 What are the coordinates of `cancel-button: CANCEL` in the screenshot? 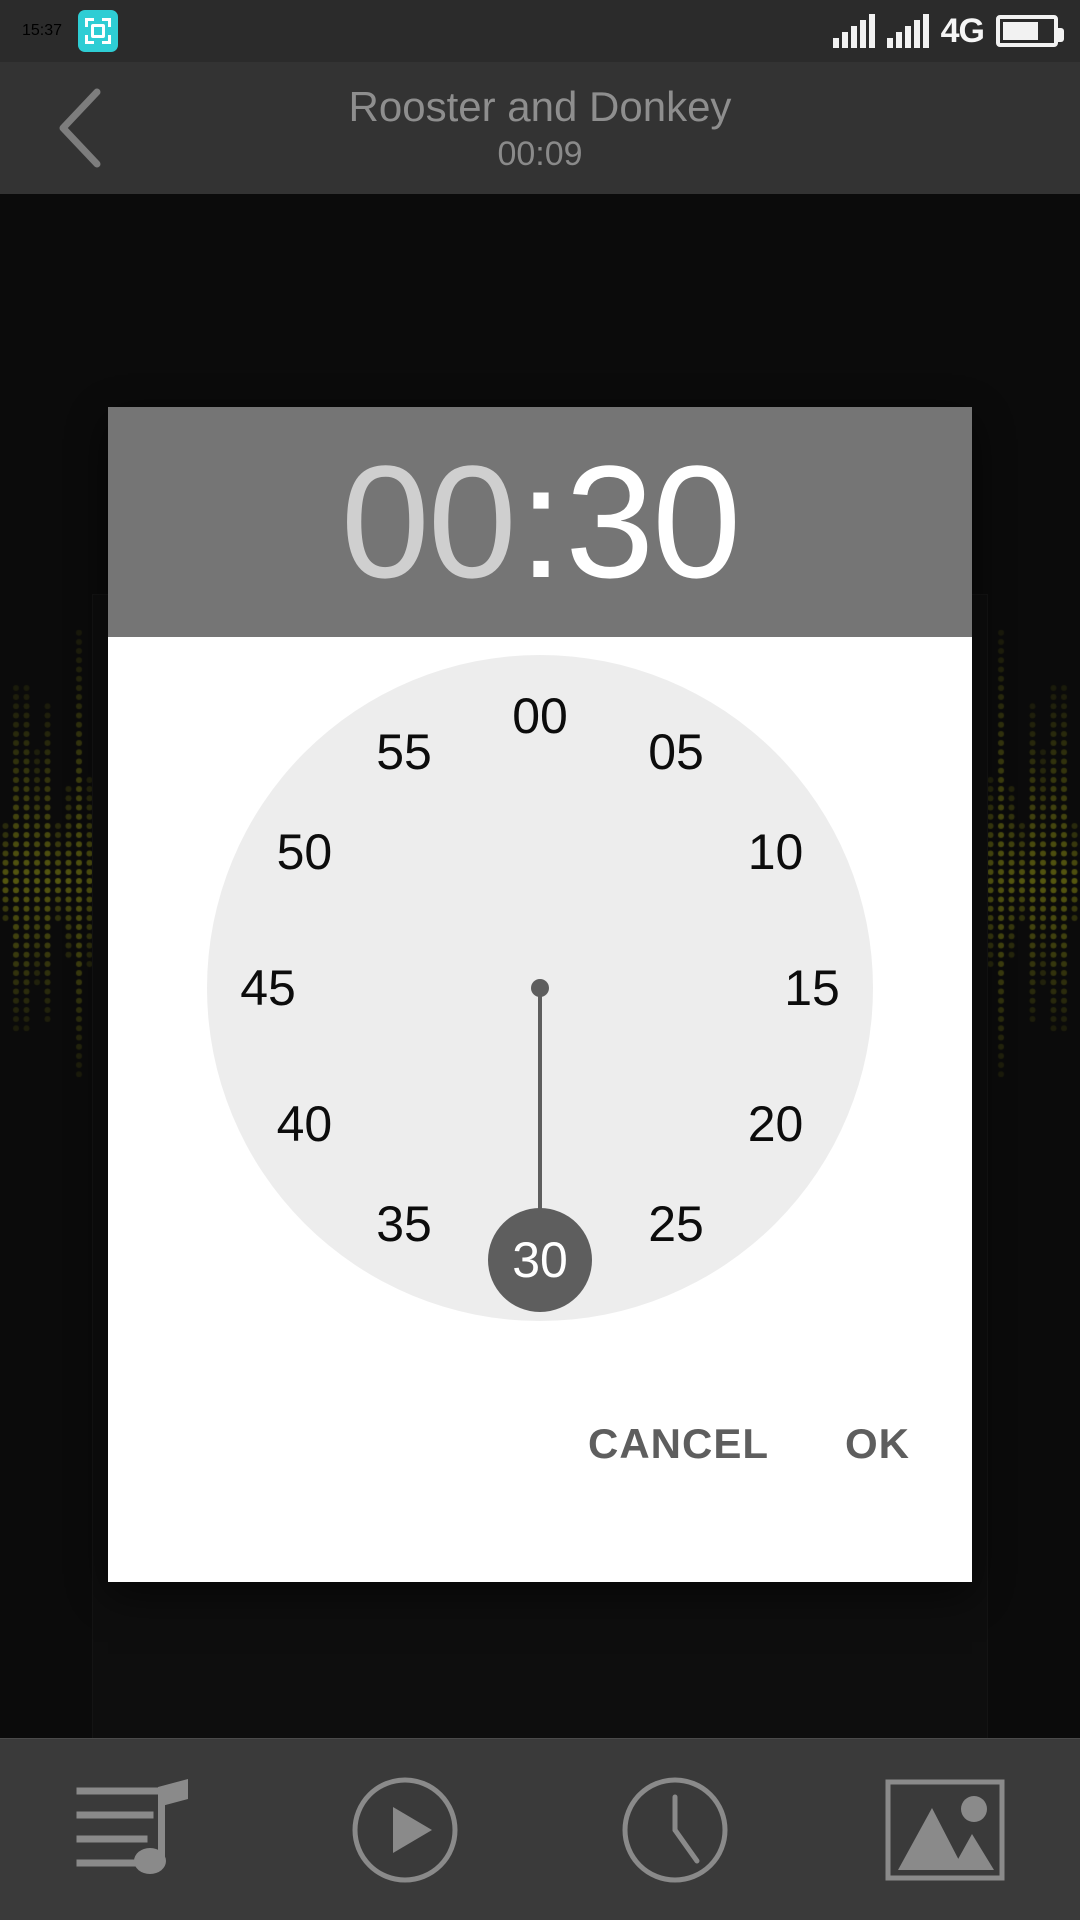 It's located at (678, 1444).